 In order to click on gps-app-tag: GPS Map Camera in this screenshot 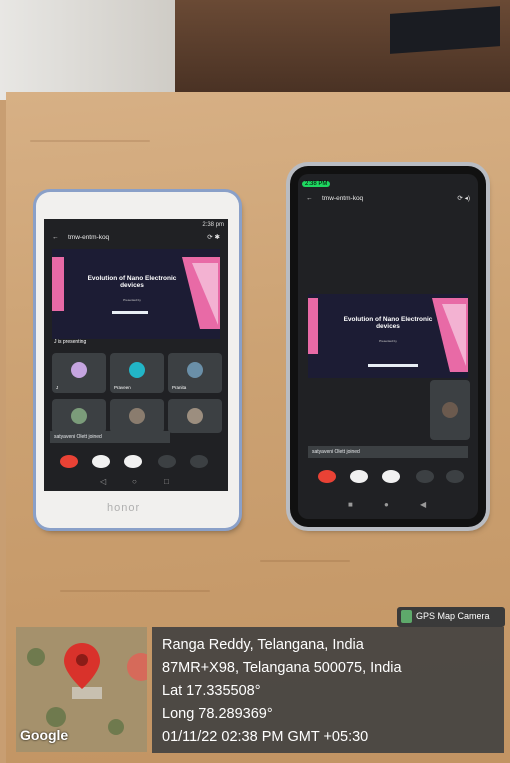, I will do `click(451, 617)`.